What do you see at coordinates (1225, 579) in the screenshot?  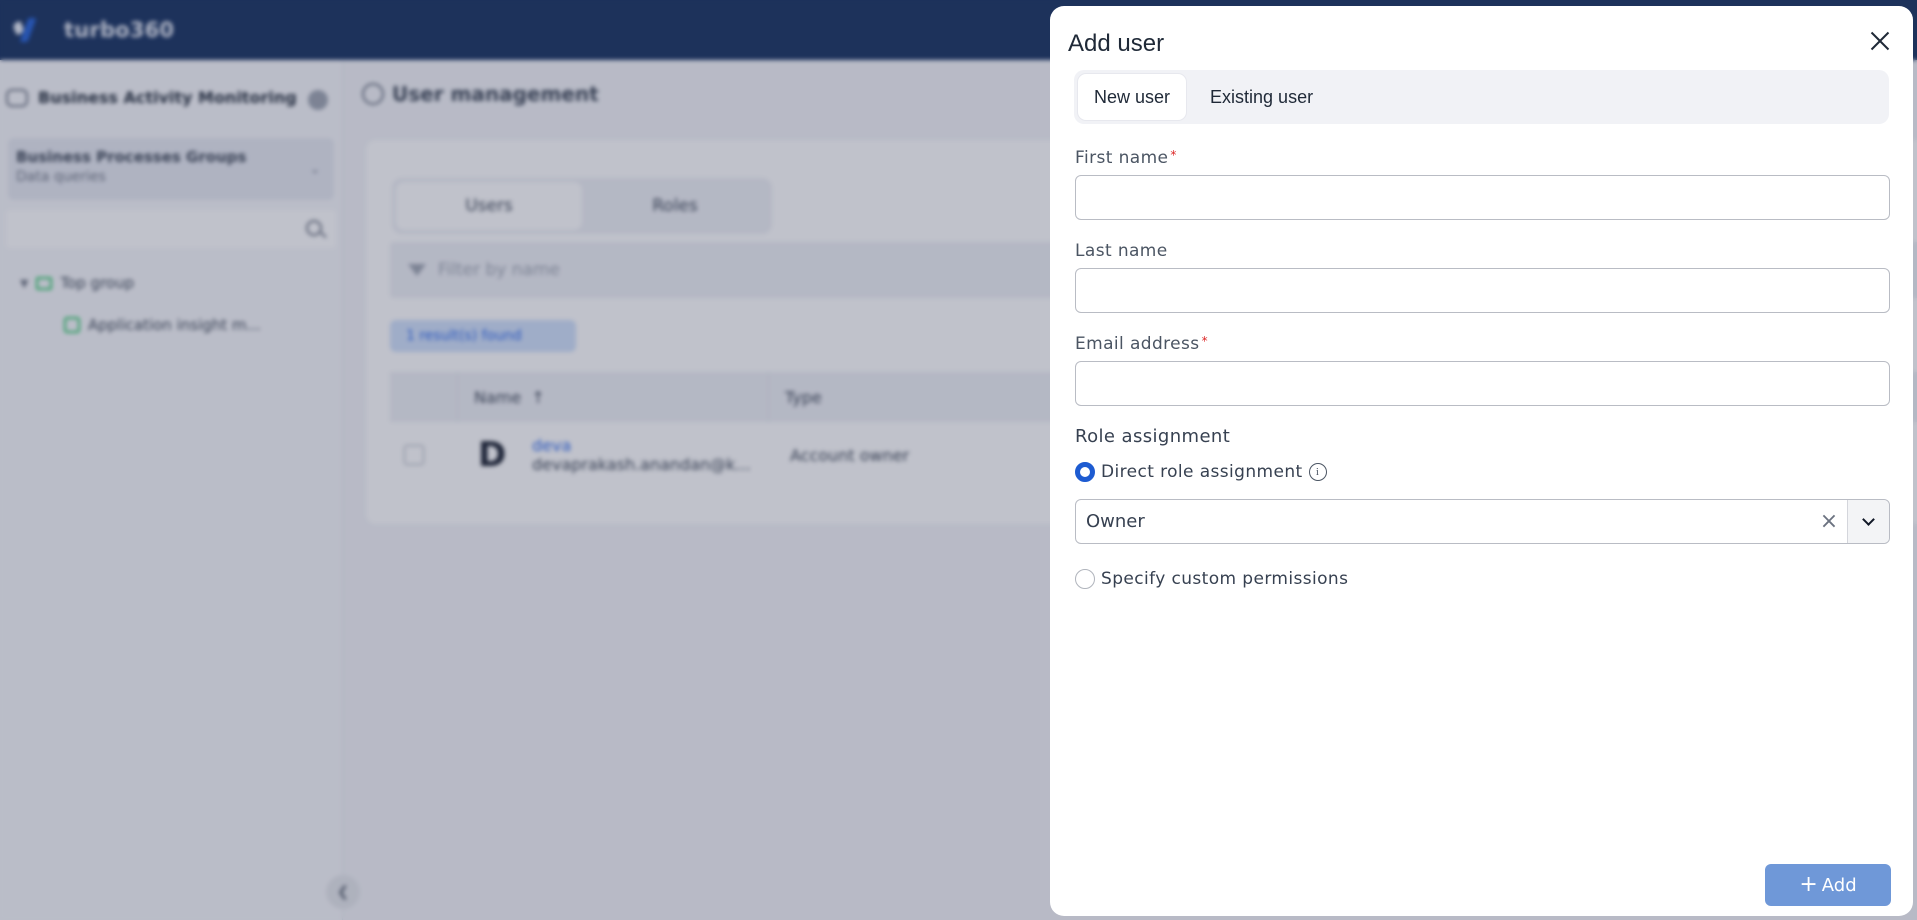 I see `custom-permissions-label: Specify custom permissions` at bounding box center [1225, 579].